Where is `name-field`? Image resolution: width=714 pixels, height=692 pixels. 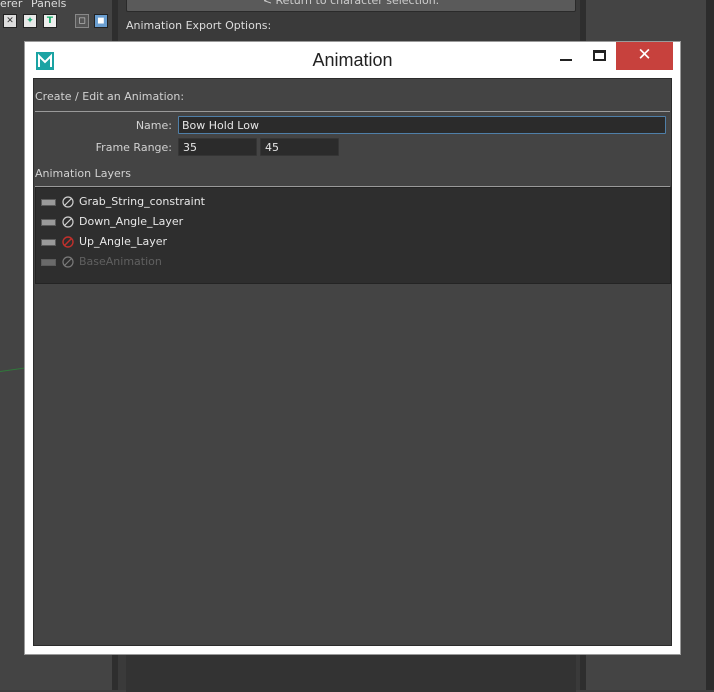 name-field is located at coordinates (422, 125).